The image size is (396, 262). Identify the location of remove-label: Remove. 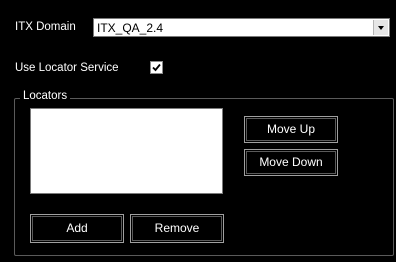
(177, 228).